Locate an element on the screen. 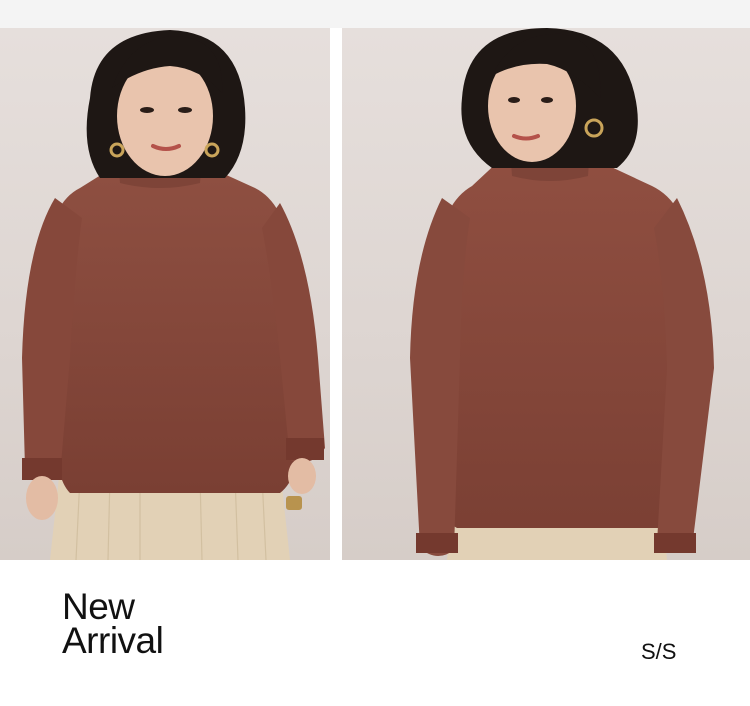 The image size is (750, 706). headline-line-1: New is located at coordinates (98, 606).